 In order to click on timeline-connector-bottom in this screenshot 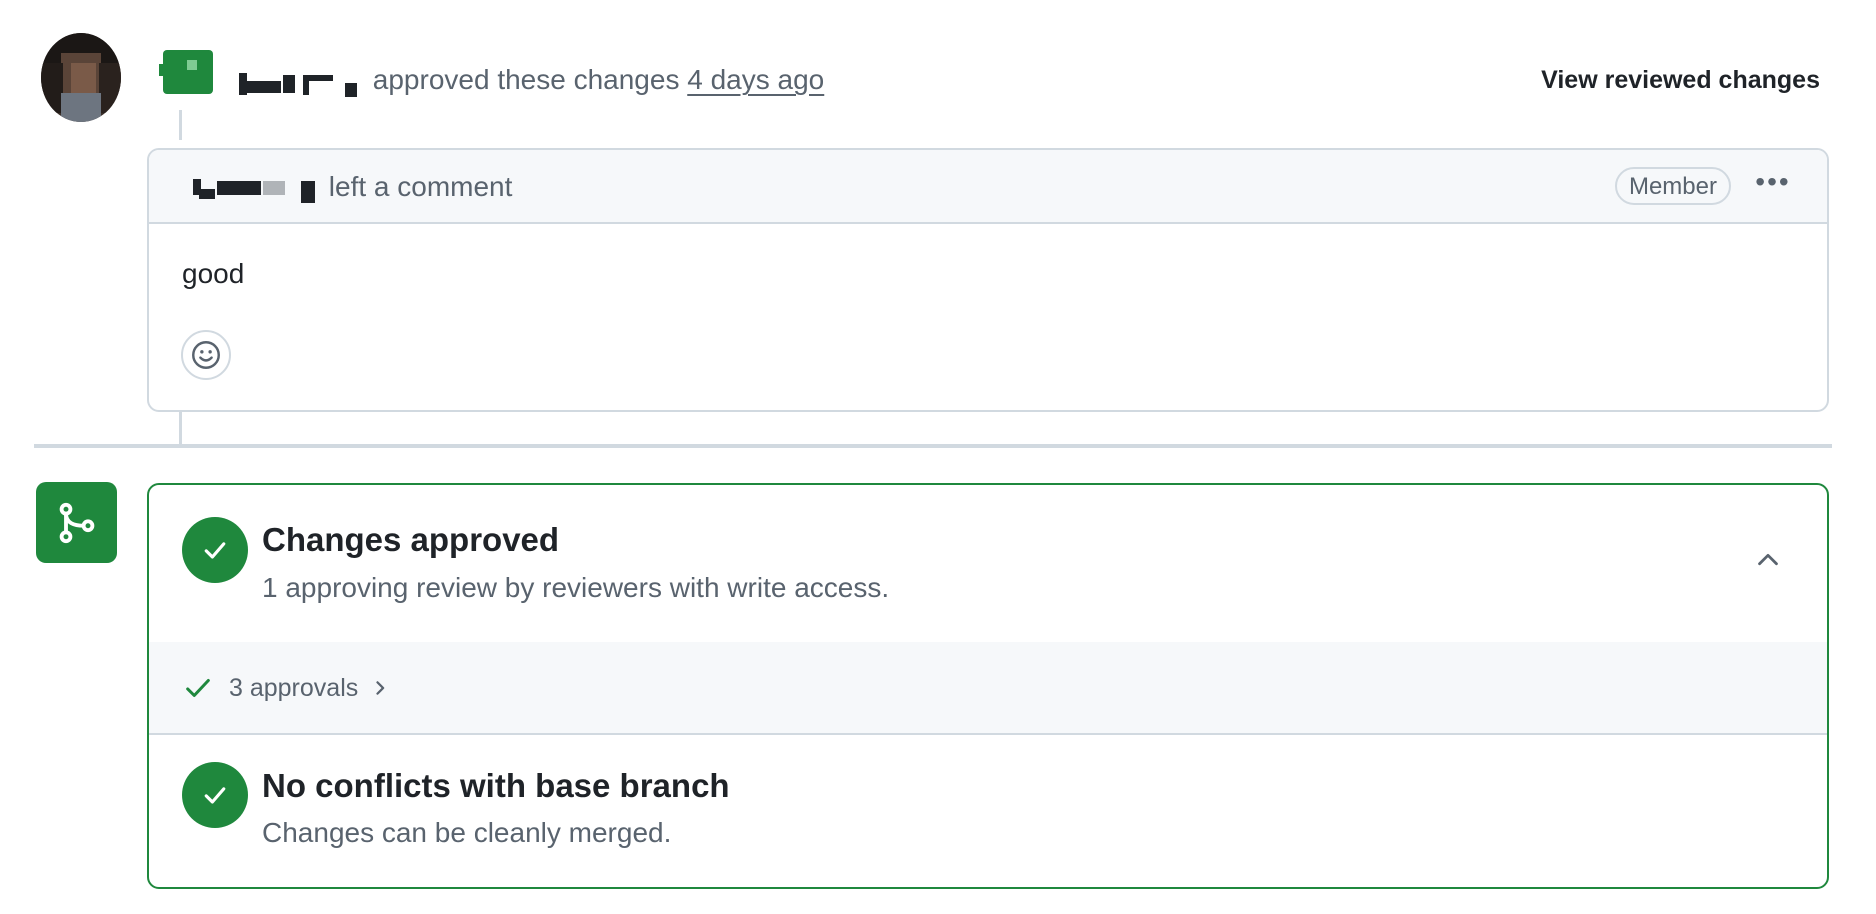, I will do `click(180, 429)`.